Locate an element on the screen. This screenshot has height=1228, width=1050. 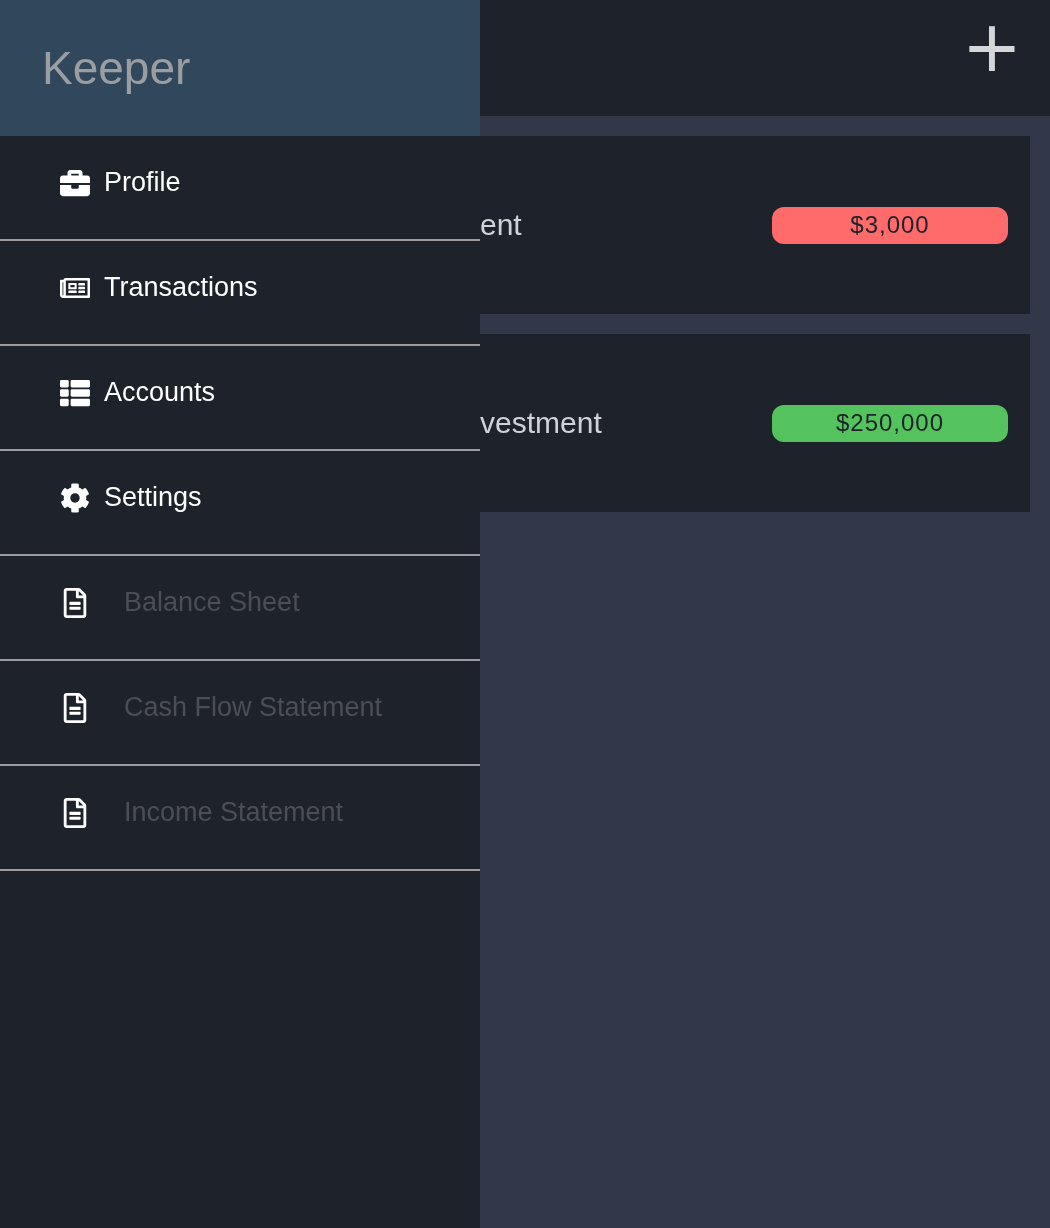
account-card: ent $3,000 is located at coordinates (755, 225).